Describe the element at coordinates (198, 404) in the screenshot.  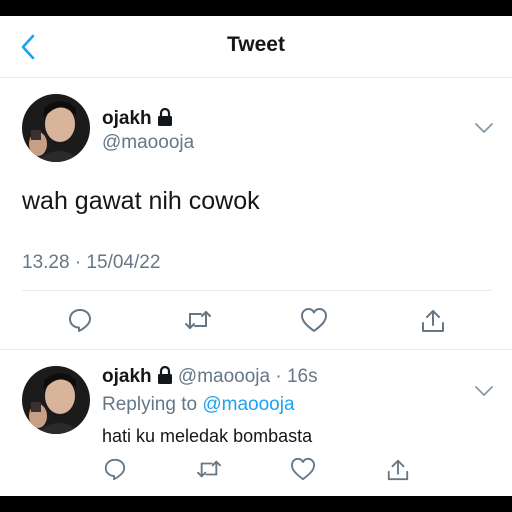
I see `replying-to: Replying to @maoooja` at that location.